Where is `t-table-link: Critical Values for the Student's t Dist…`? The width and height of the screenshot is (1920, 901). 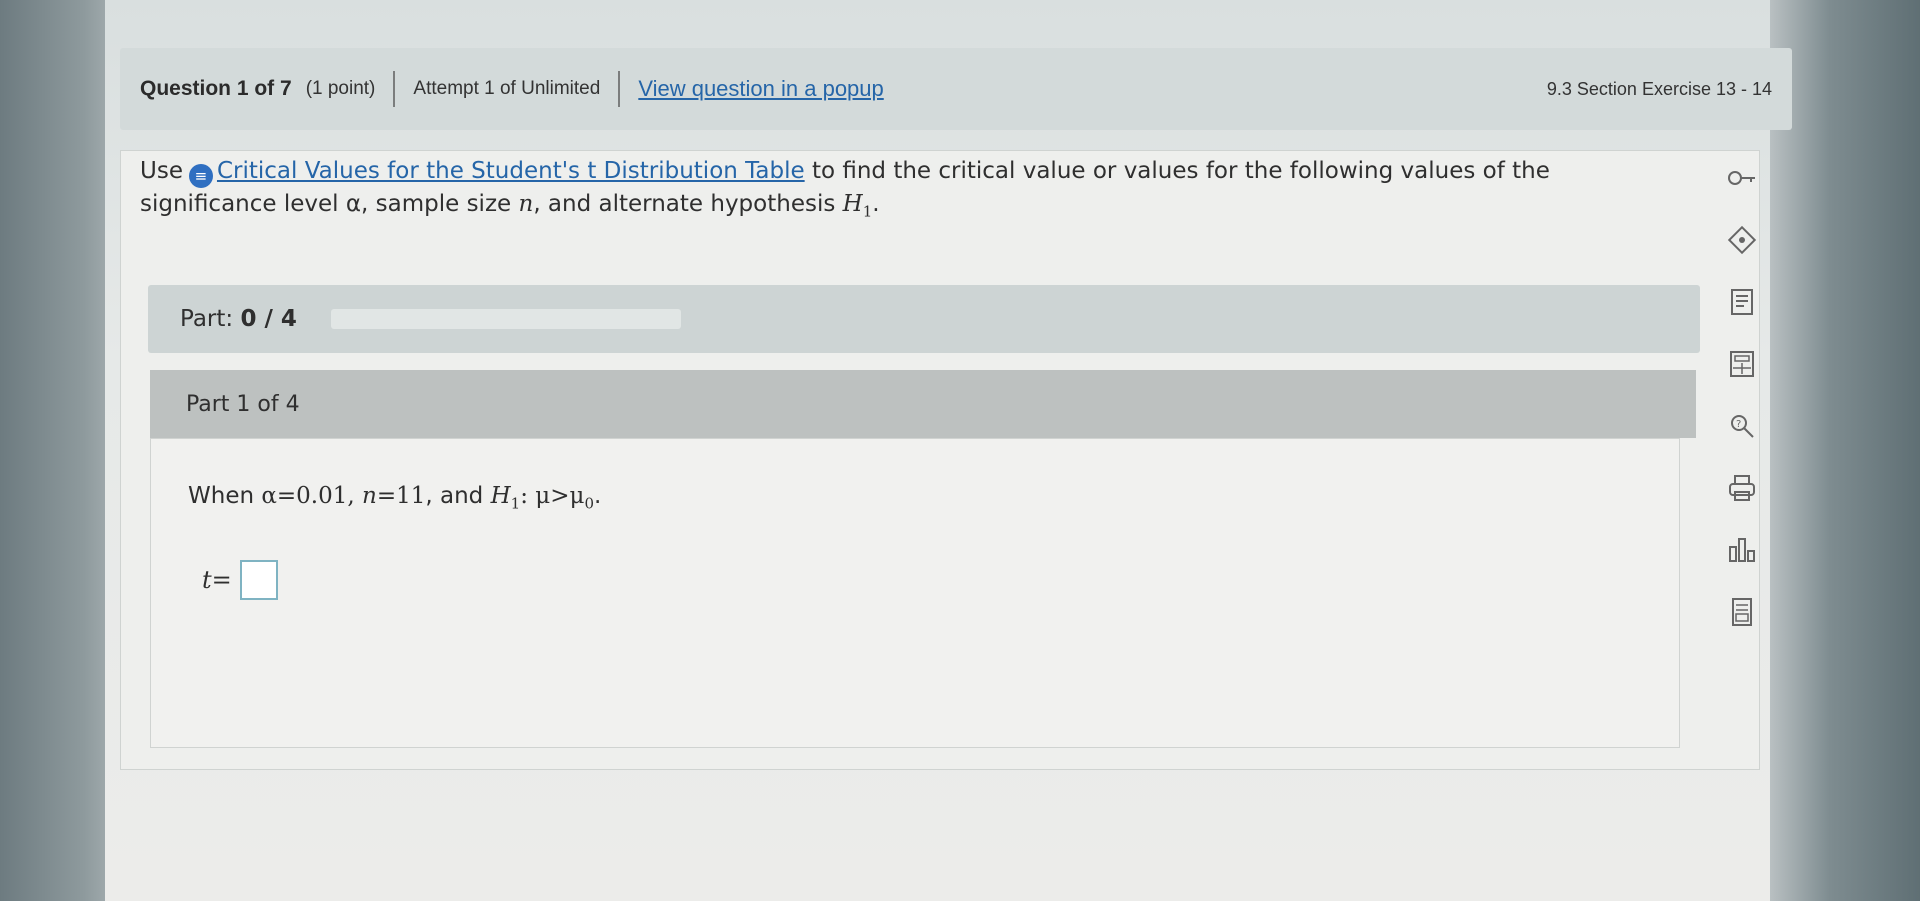 t-table-link: Critical Values for the Student's t Dist… is located at coordinates (511, 171).